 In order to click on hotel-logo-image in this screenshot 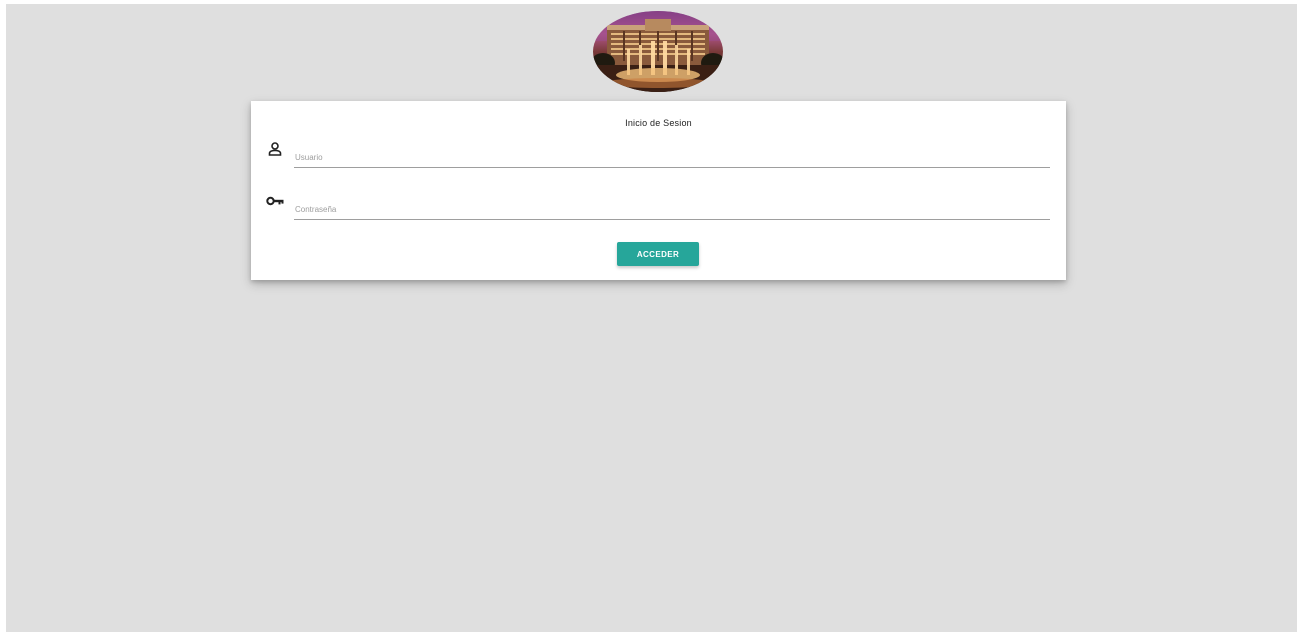, I will do `click(658, 51)`.